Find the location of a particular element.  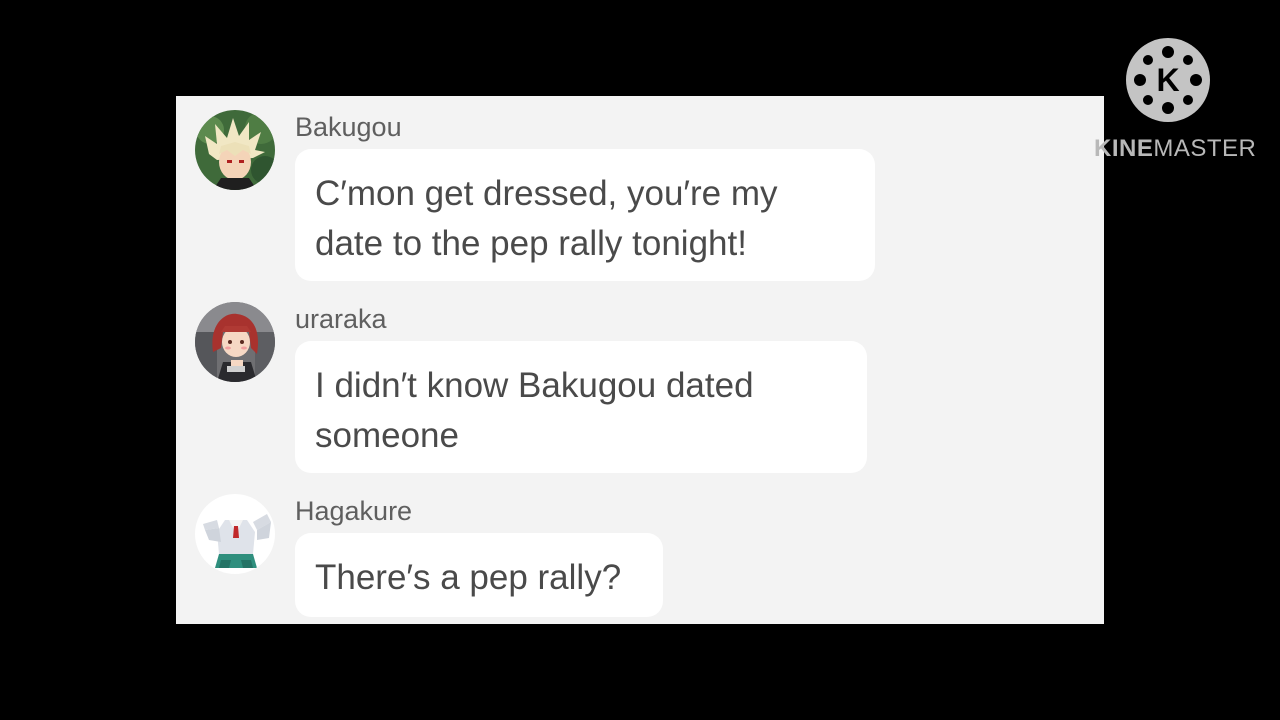

kinemaster-watermark: K KINEMASTER is located at coordinates (1174, 103).